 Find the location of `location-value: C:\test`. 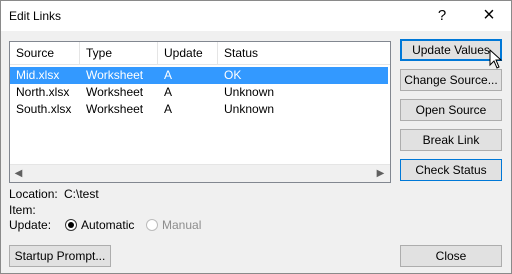

location-value: C:\test is located at coordinates (81, 194).